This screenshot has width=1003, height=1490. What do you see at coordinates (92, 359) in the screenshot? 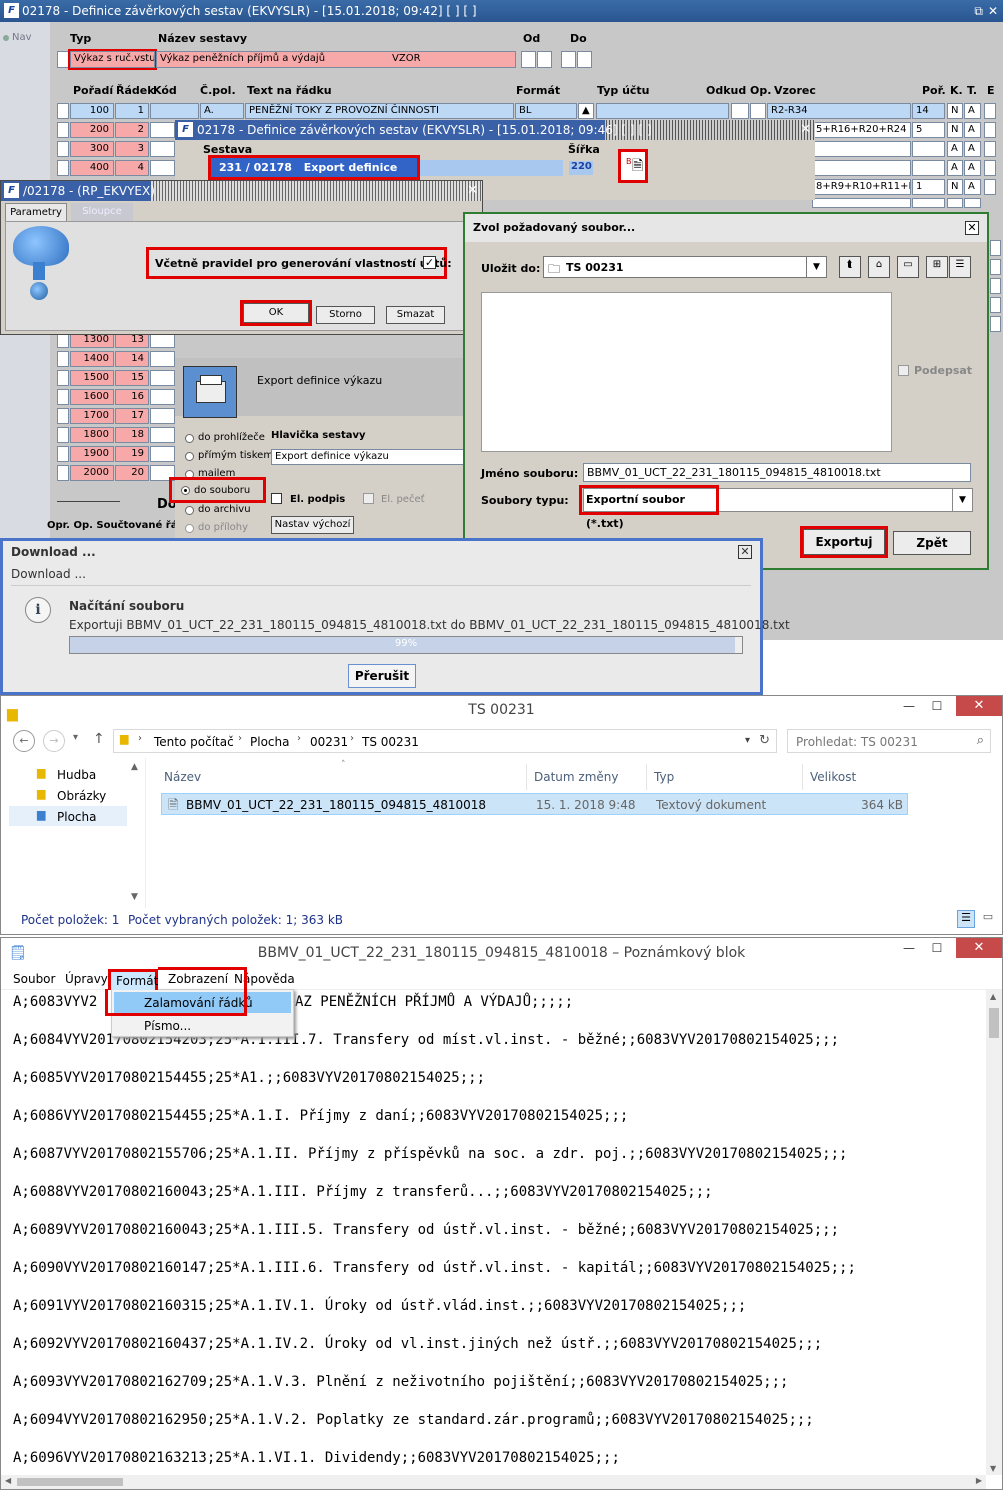
I see `row-poradi: 1400` at bounding box center [92, 359].